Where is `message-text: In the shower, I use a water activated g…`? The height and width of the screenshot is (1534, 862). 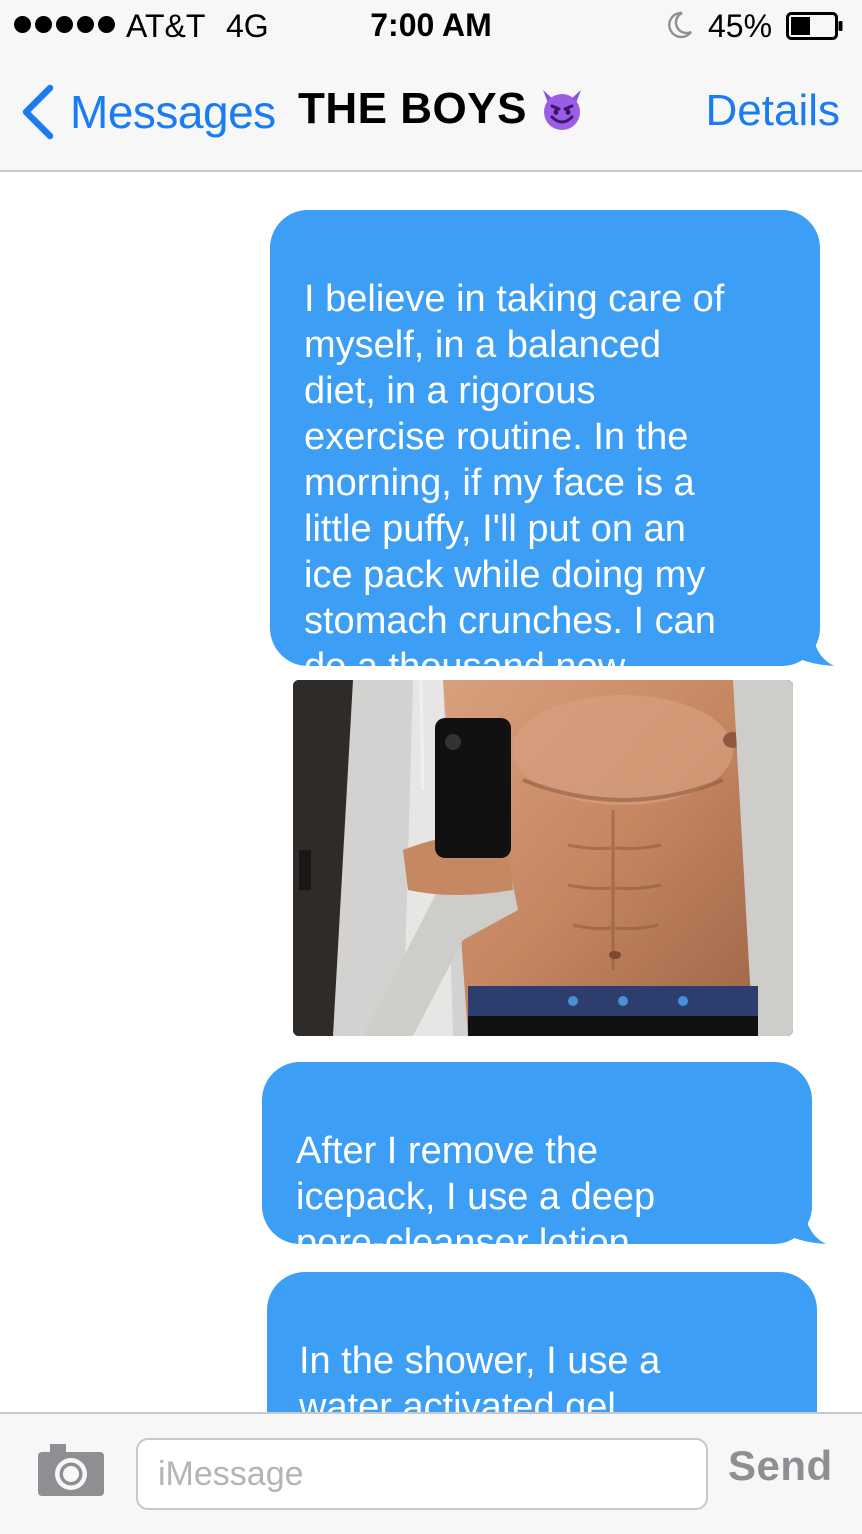
message-text: In the shower, I use a water activated g… is located at coordinates (480, 1376).